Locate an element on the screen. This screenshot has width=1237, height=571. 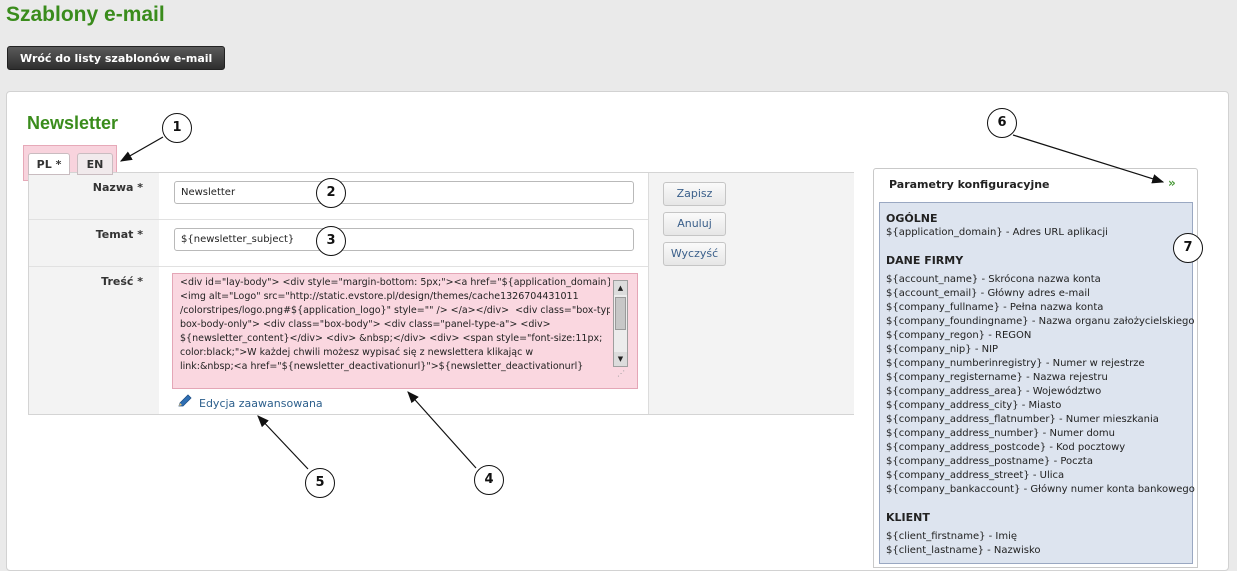
callout-3: 3 is located at coordinates (331, 241).